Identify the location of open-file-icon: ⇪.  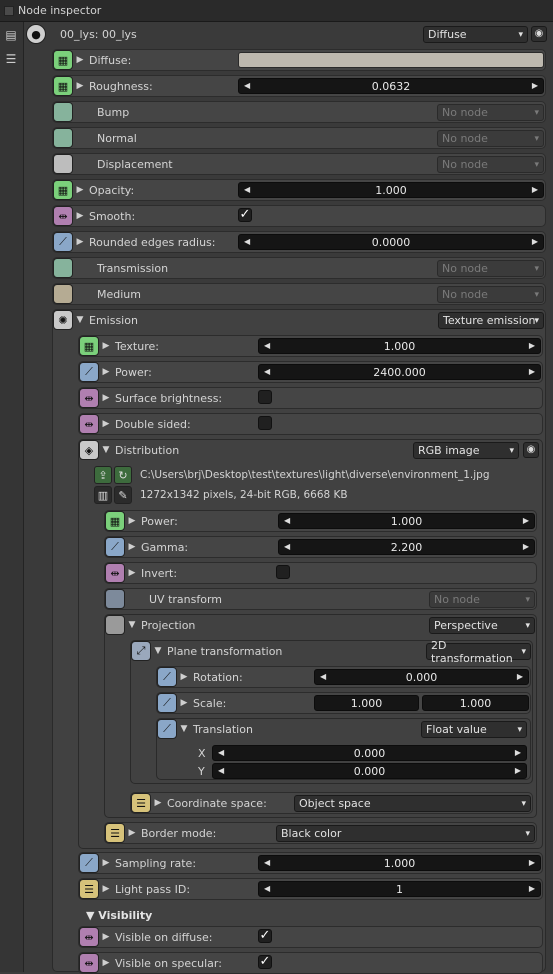
(103, 475).